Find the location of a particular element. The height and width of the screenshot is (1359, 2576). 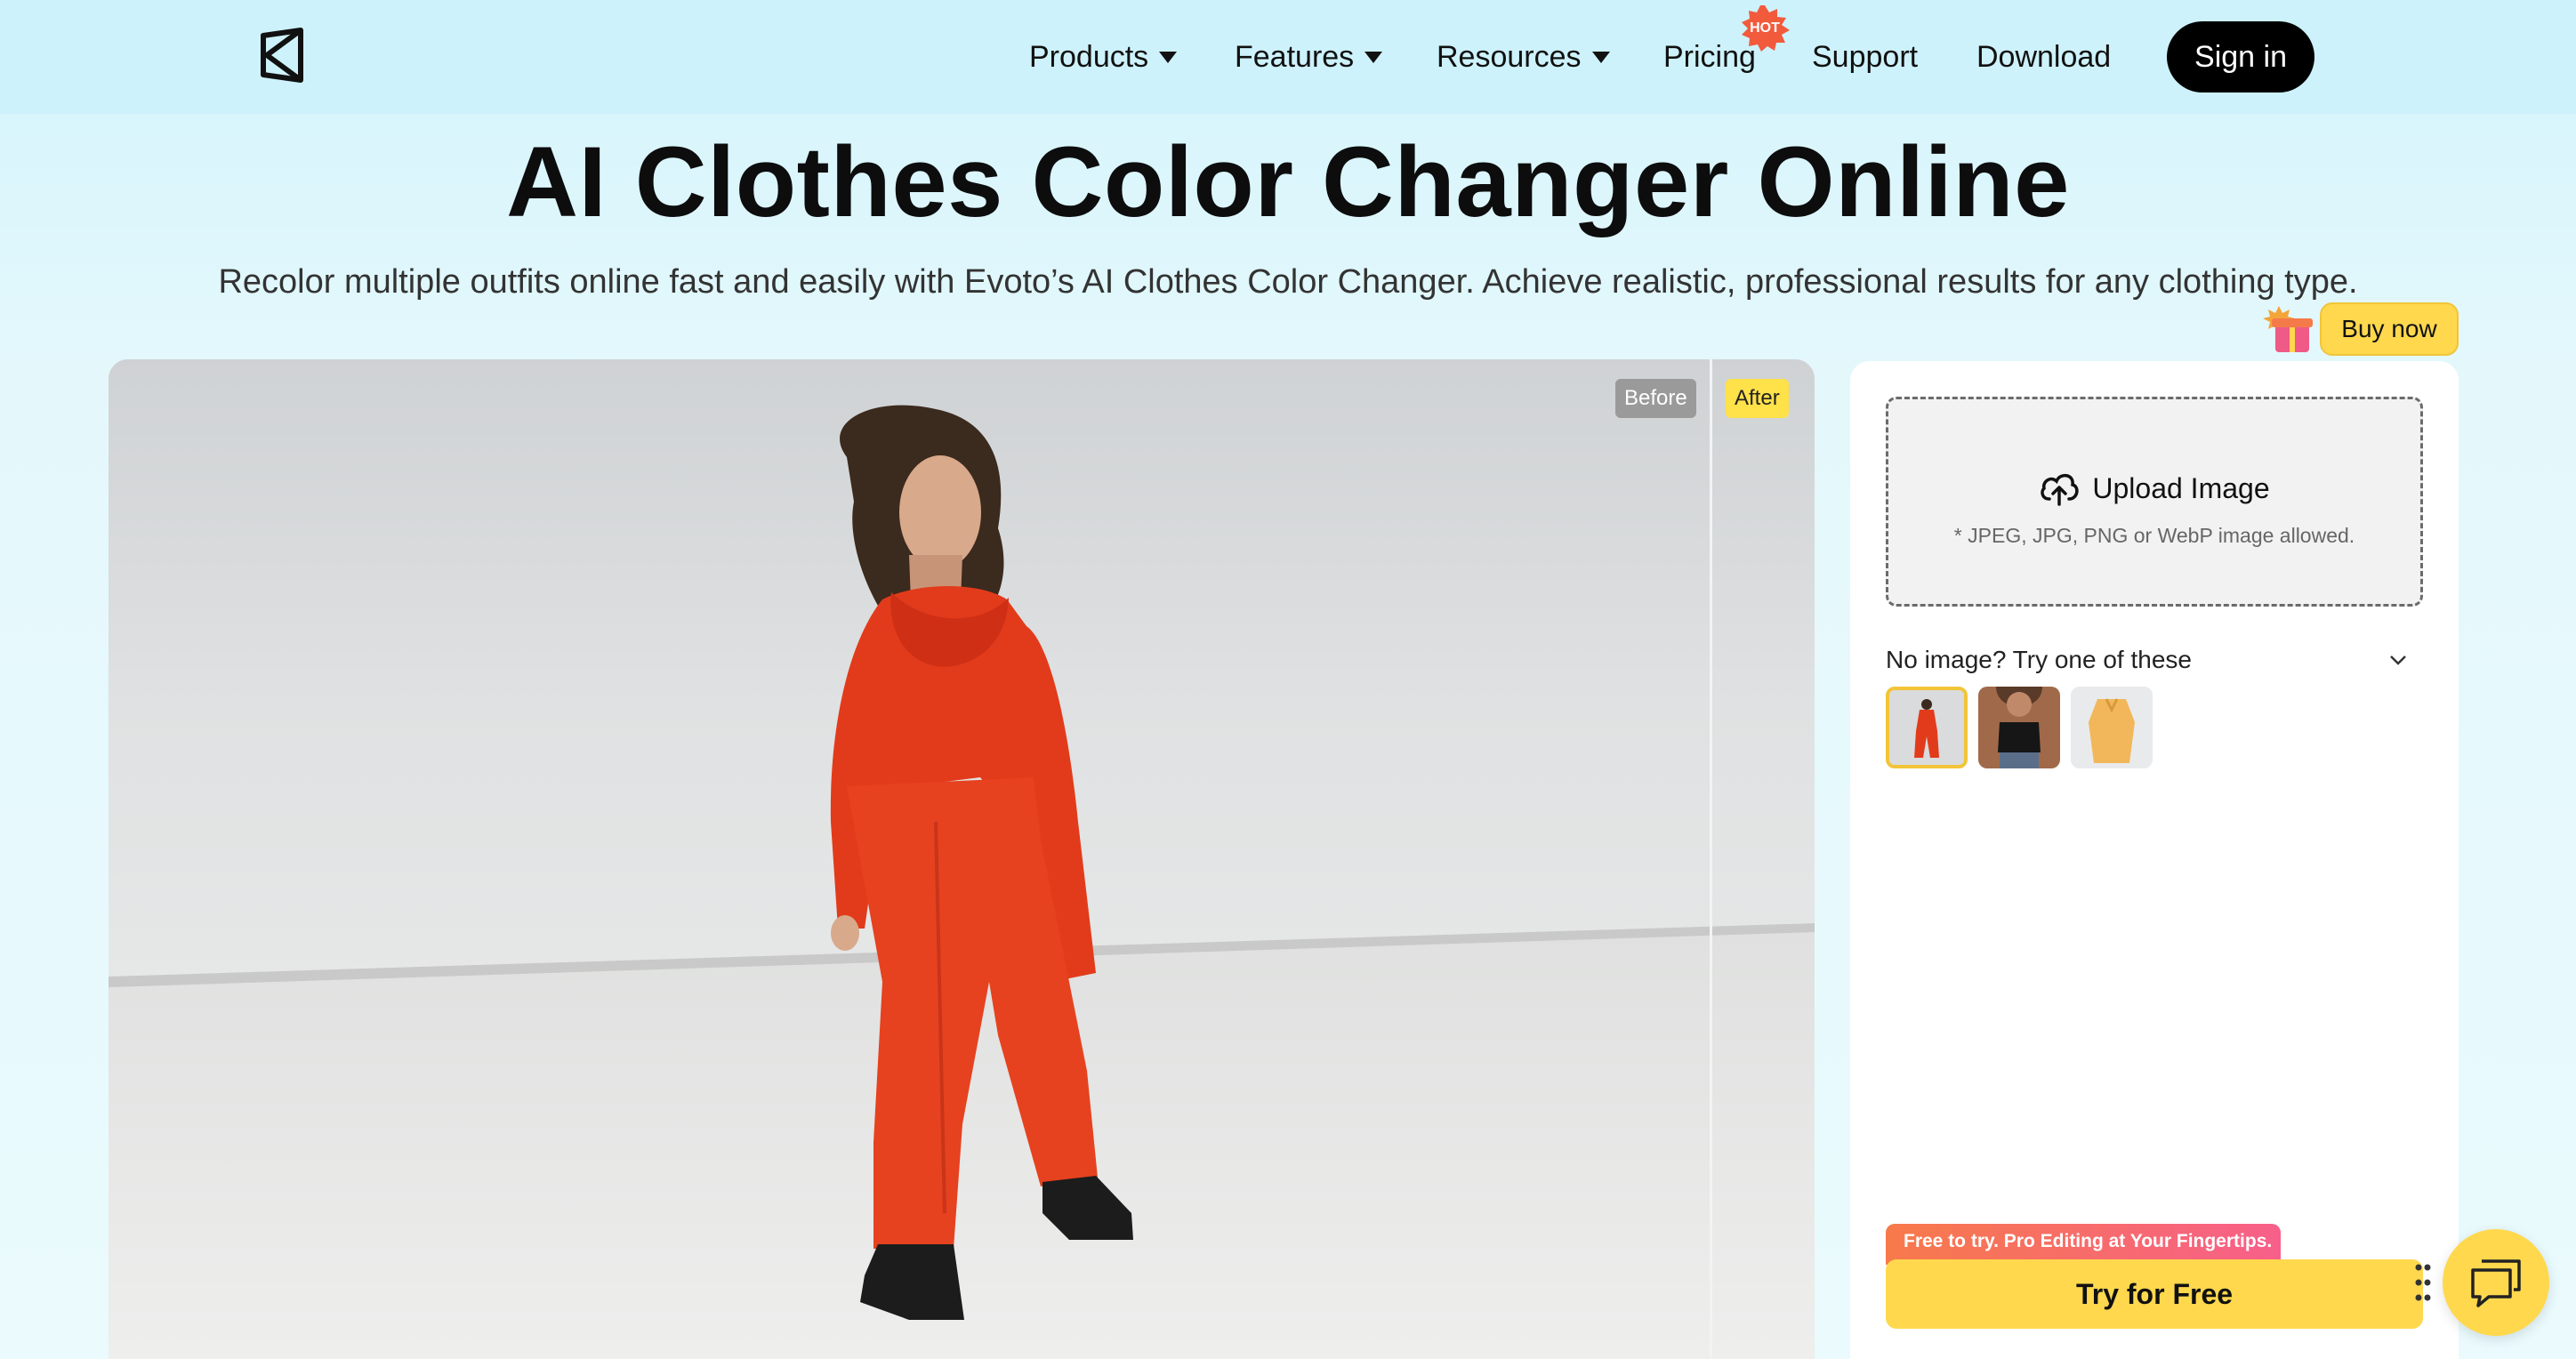

nav-resources: Resources is located at coordinates (1523, 56).